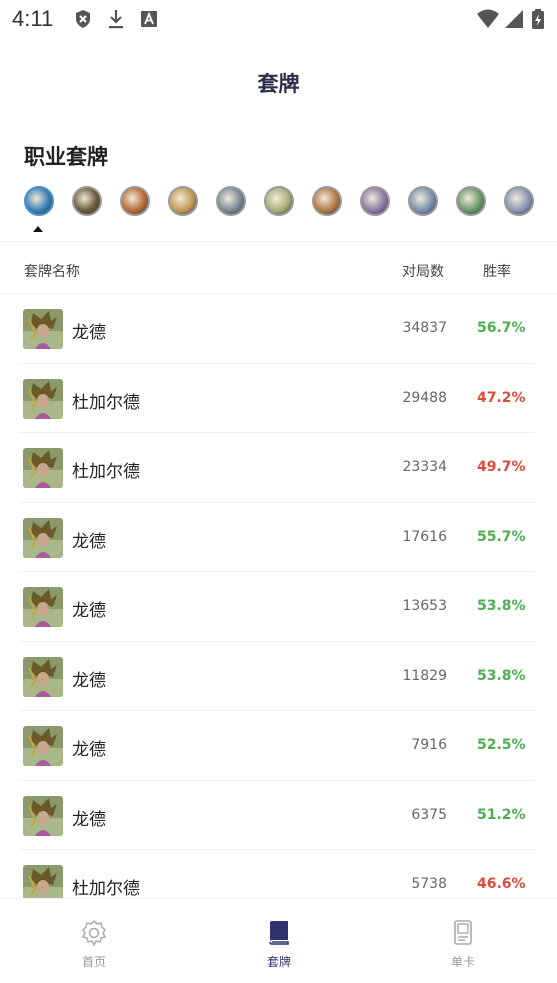 The width and height of the screenshot is (557, 983). I want to click on deck-games-count: 17616, so click(424, 536).